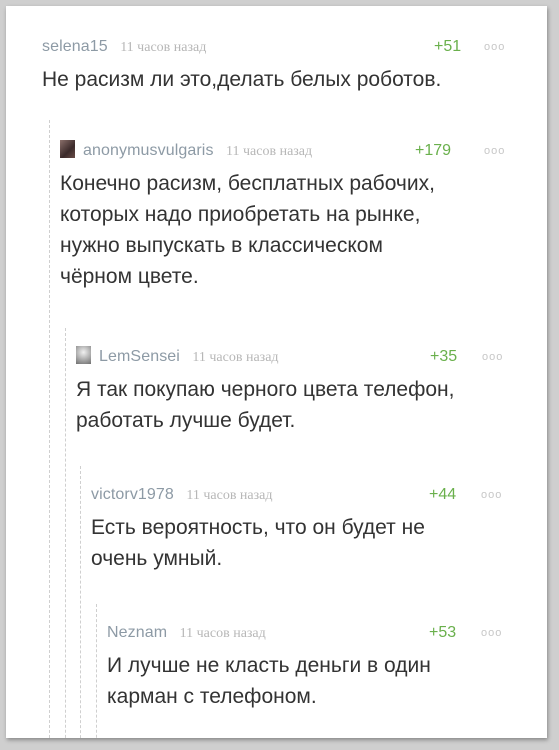 This screenshot has height=750, width=559. What do you see at coordinates (139, 356) in the screenshot?
I see `username-link: LemSensei` at bounding box center [139, 356].